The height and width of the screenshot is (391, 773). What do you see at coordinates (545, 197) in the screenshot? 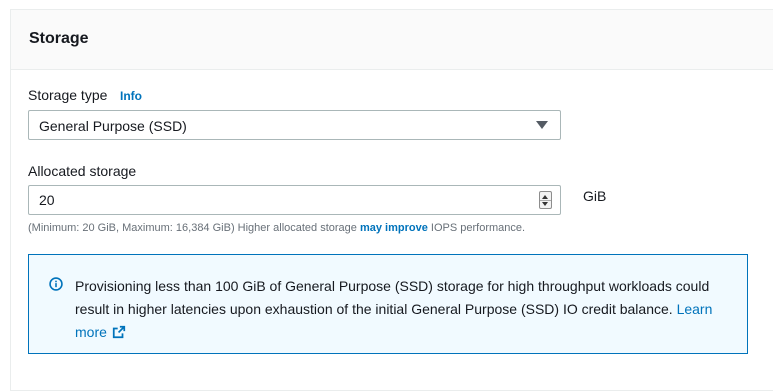
I see `increment-arrow-icon` at bounding box center [545, 197].